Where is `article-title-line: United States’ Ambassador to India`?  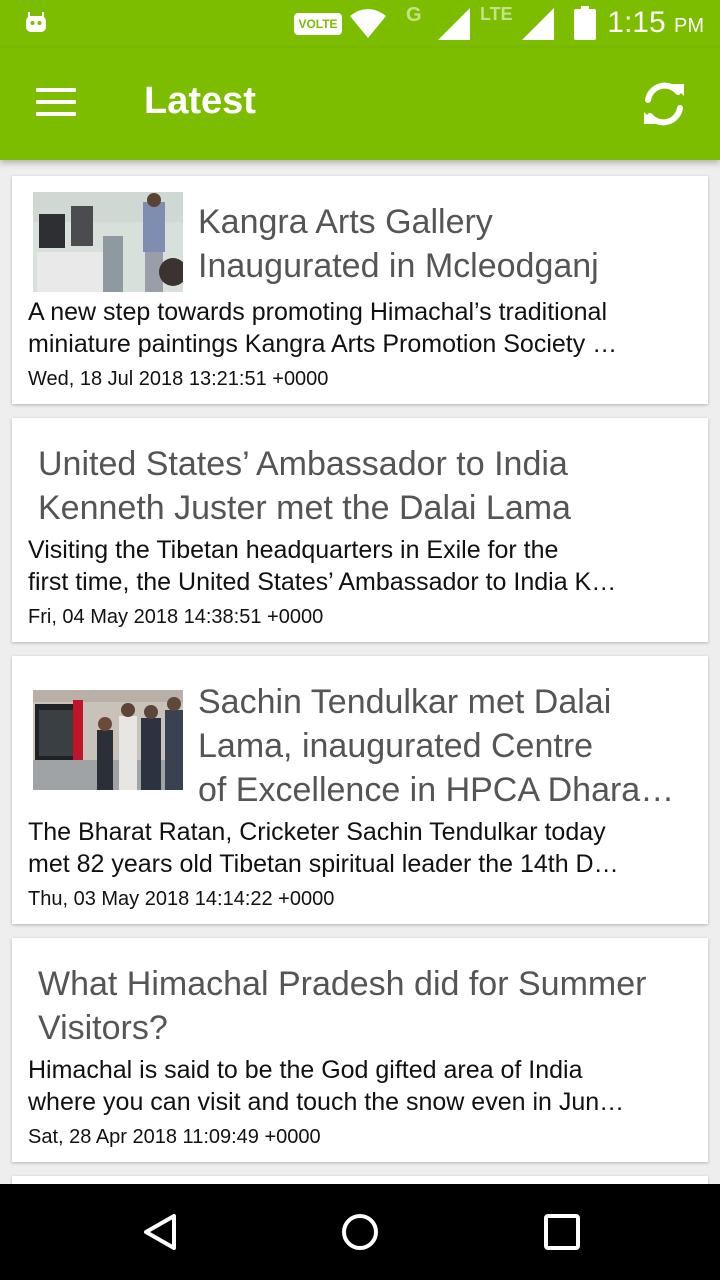
article-title-line: United States’ Ambassador to India is located at coordinates (303, 464).